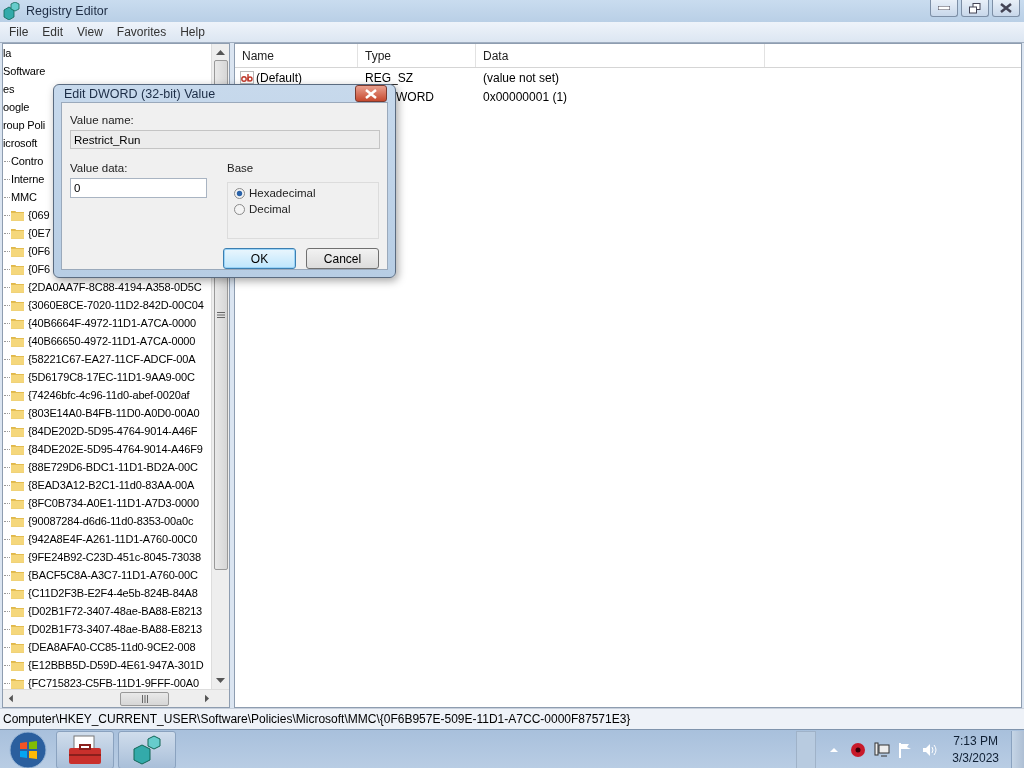  I want to click on close-icon, so click(1006, 8).